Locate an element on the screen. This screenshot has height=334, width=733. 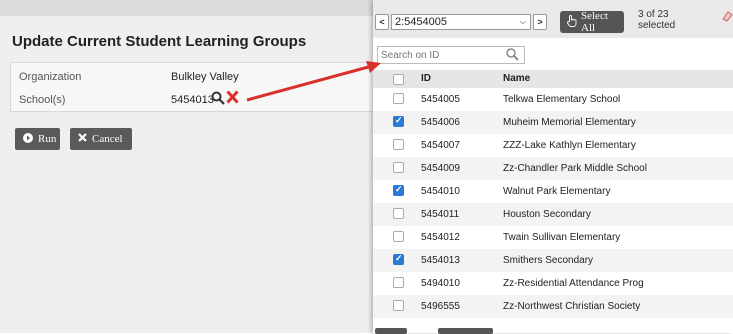
next-button: > is located at coordinates (540, 22).